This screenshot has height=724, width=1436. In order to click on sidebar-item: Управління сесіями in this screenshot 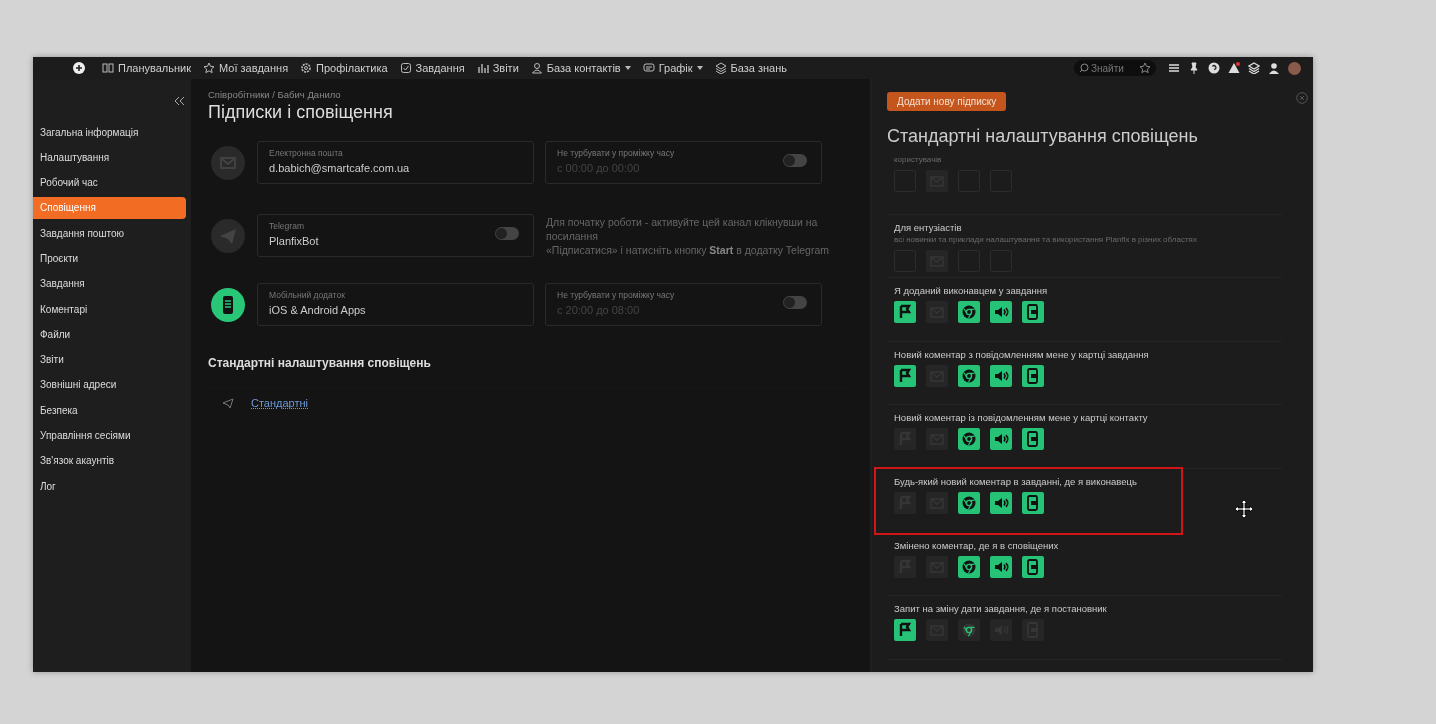, I will do `click(109, 435)`.